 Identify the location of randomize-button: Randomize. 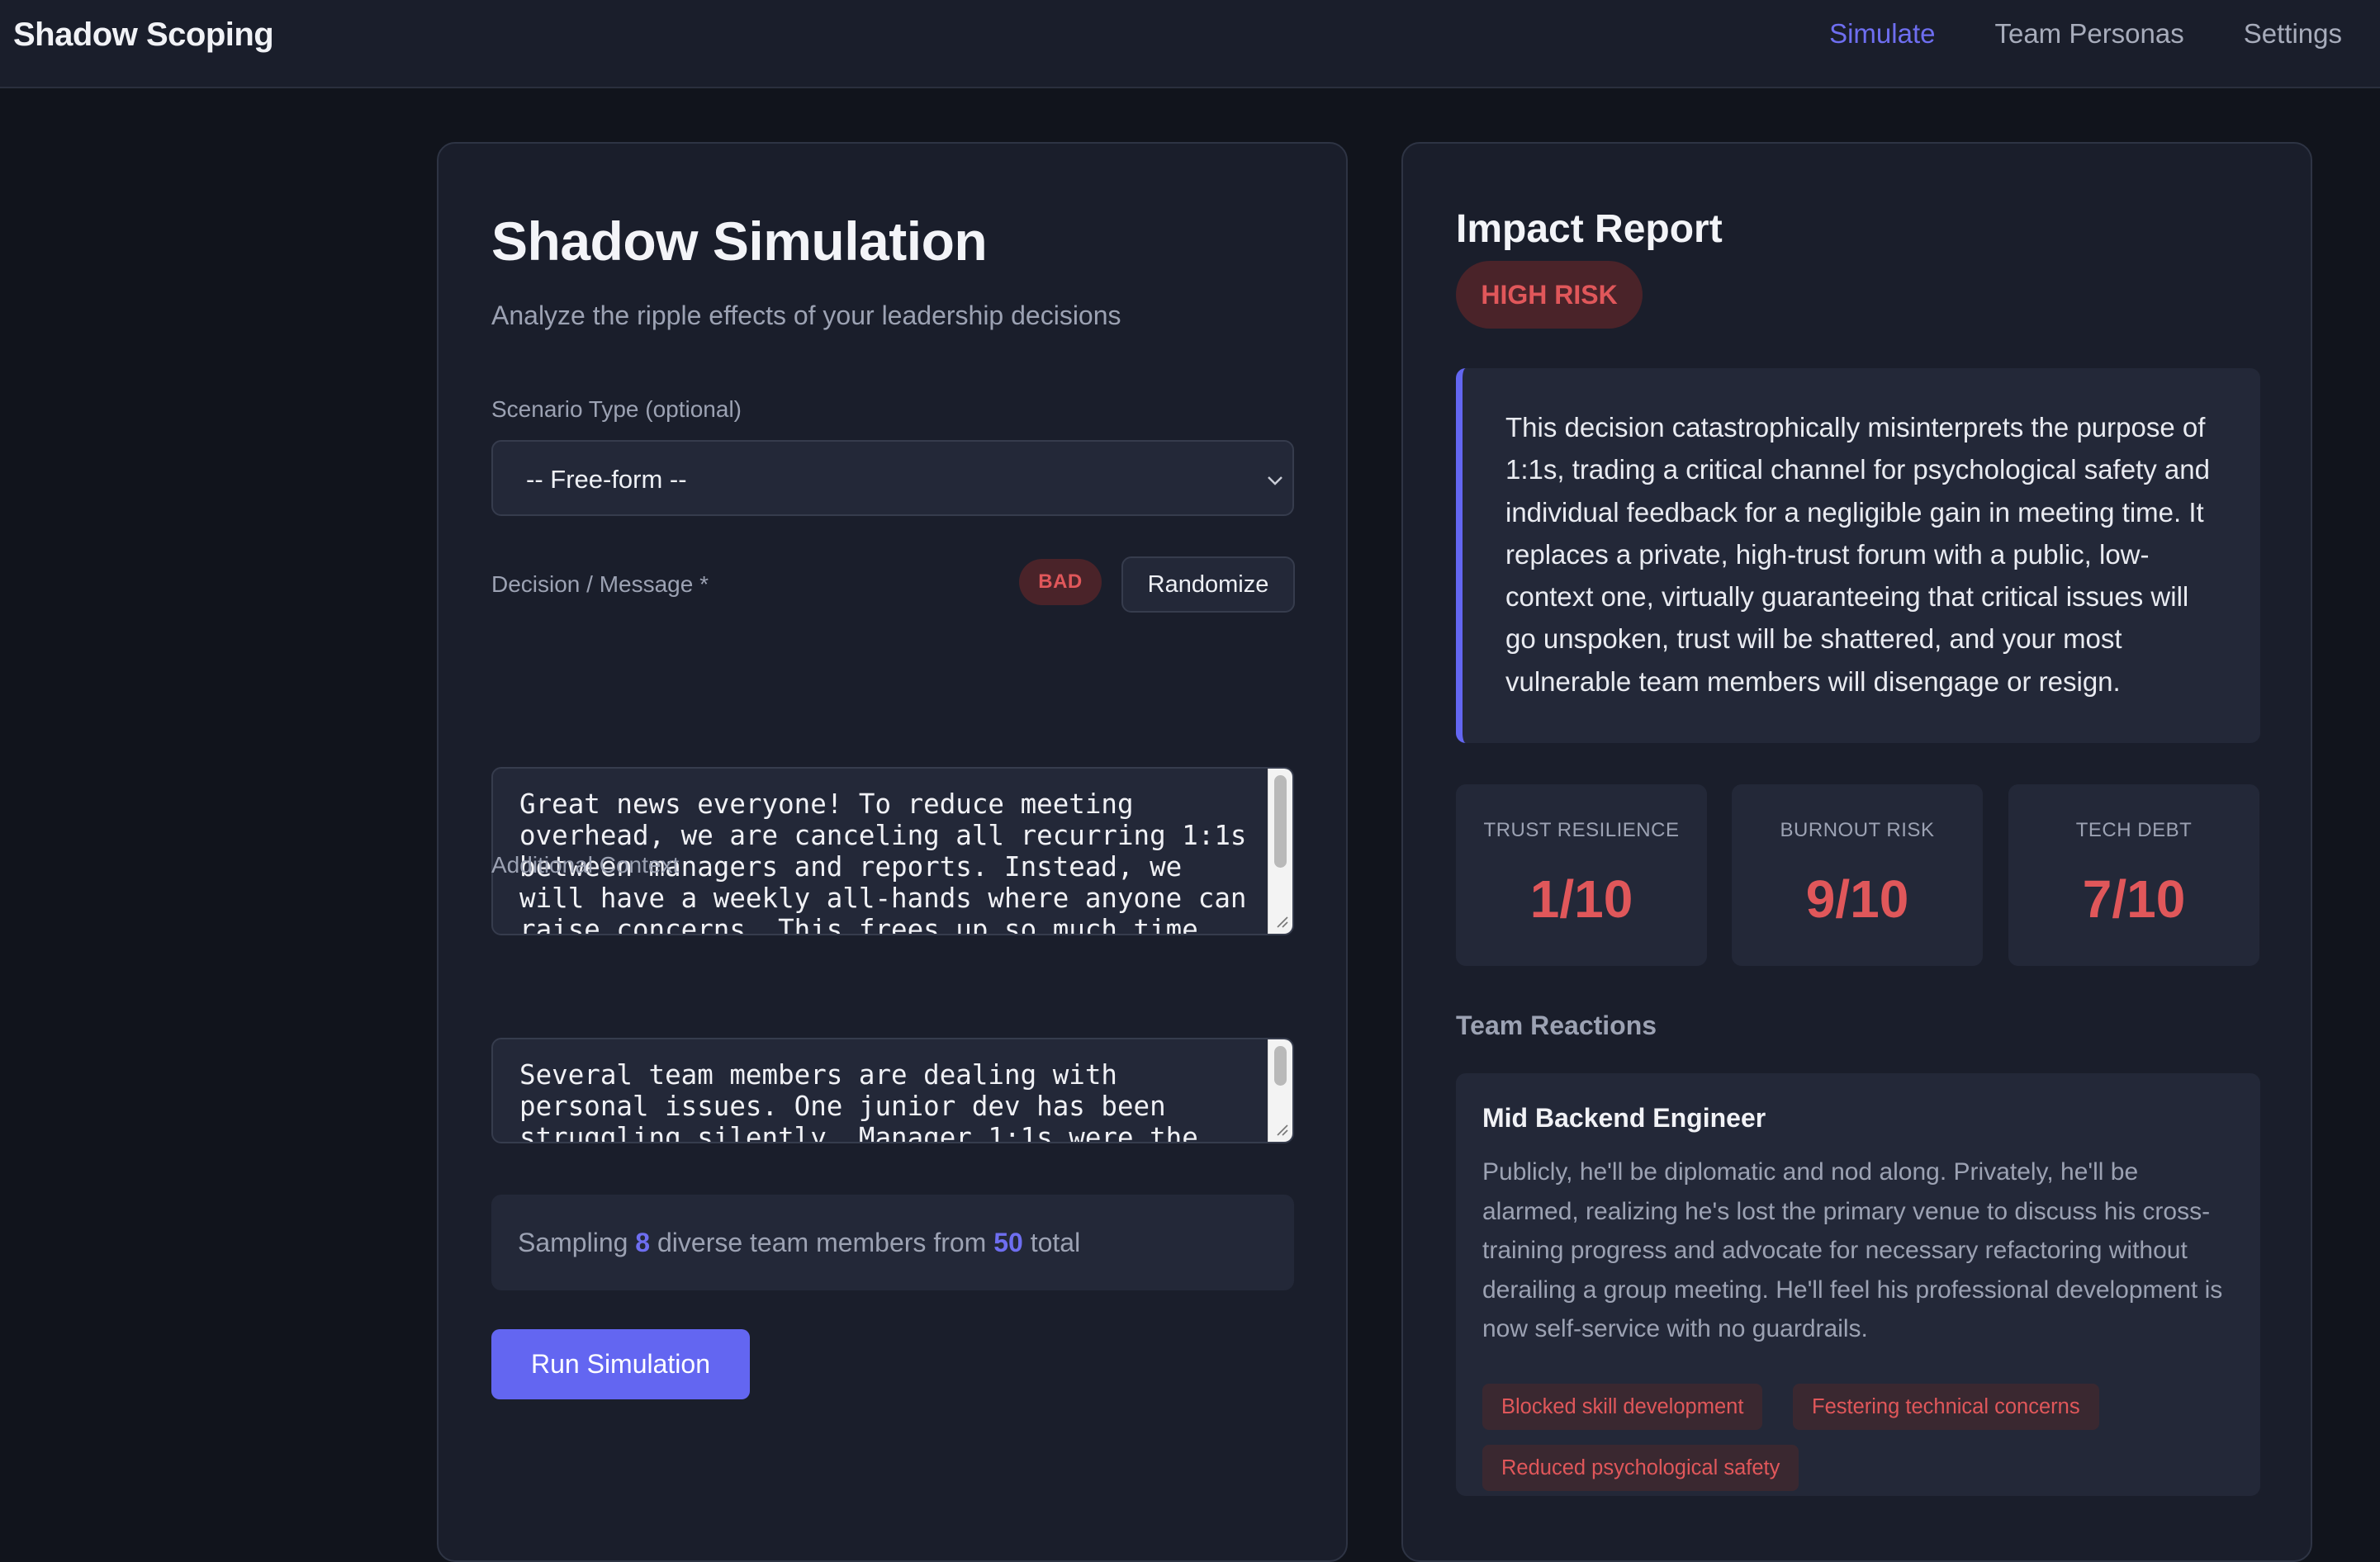
(1208, 584).